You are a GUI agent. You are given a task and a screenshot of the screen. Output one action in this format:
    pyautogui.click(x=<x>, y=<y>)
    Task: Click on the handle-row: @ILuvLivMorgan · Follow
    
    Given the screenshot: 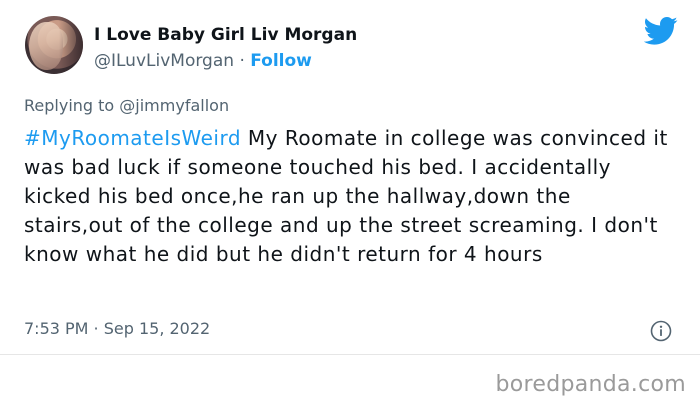 What is the action you would take?
    pyautogui.click(x=203, y=61)
    